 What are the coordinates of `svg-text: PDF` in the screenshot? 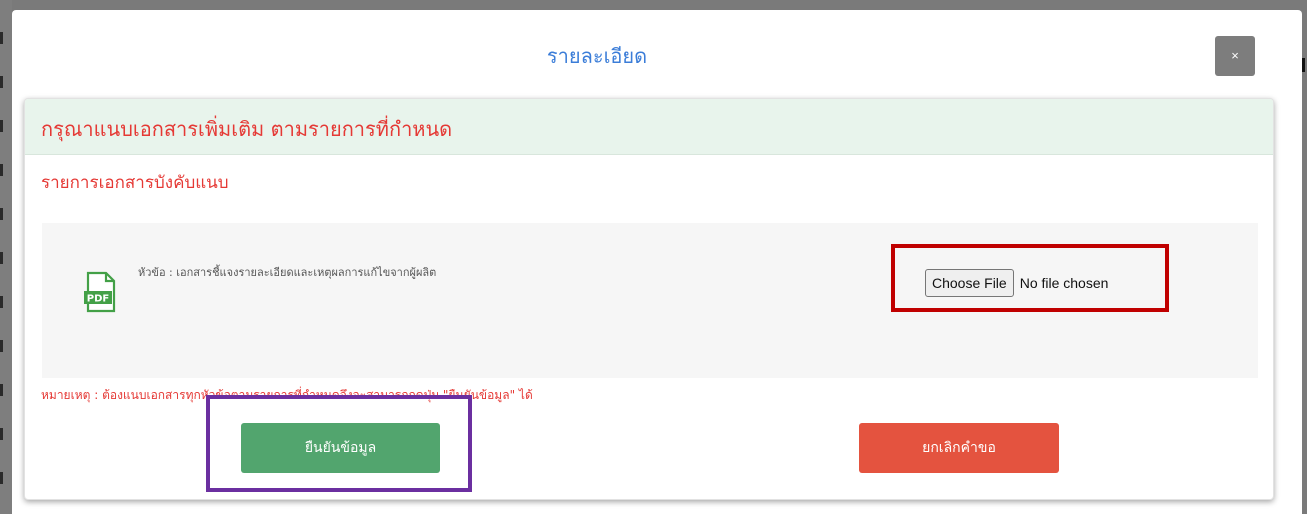 It's located at (98, 299).